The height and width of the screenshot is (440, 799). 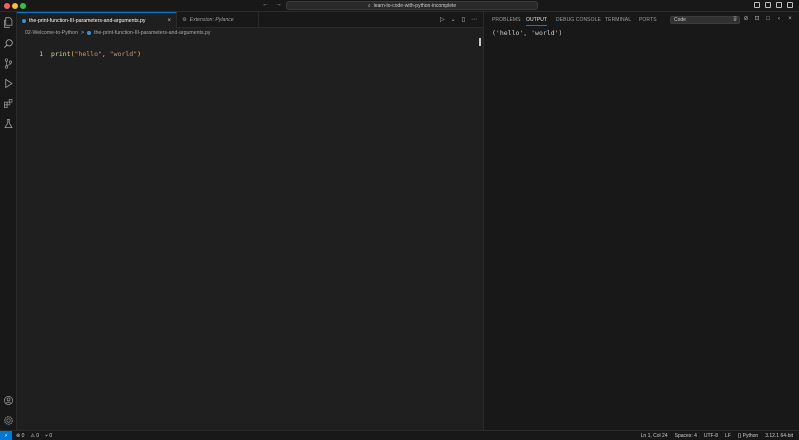 What do you see at coordinates (442, 19) in the screenshot?
I see `run-python-file-icon: ▷` at bounding box center [442, 19].